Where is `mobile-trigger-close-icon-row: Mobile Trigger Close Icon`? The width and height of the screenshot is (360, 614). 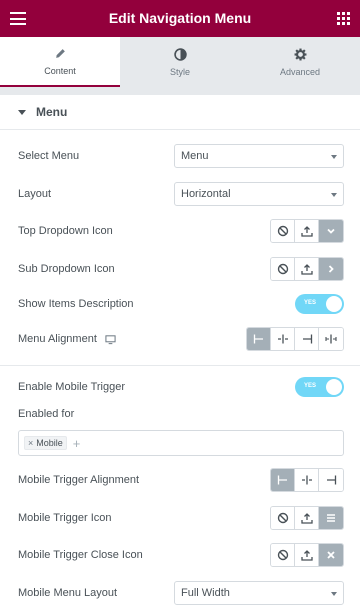 mobile-trigger-close-icon-row: Mobile Trigger Close Icon is located at coordinates (181, 555).